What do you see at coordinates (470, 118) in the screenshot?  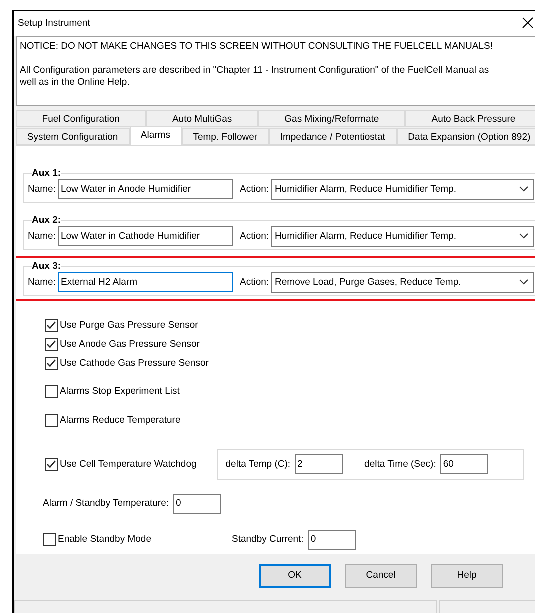 I see `tab: Auto Back Pressure` at bounding box center [470, 118].